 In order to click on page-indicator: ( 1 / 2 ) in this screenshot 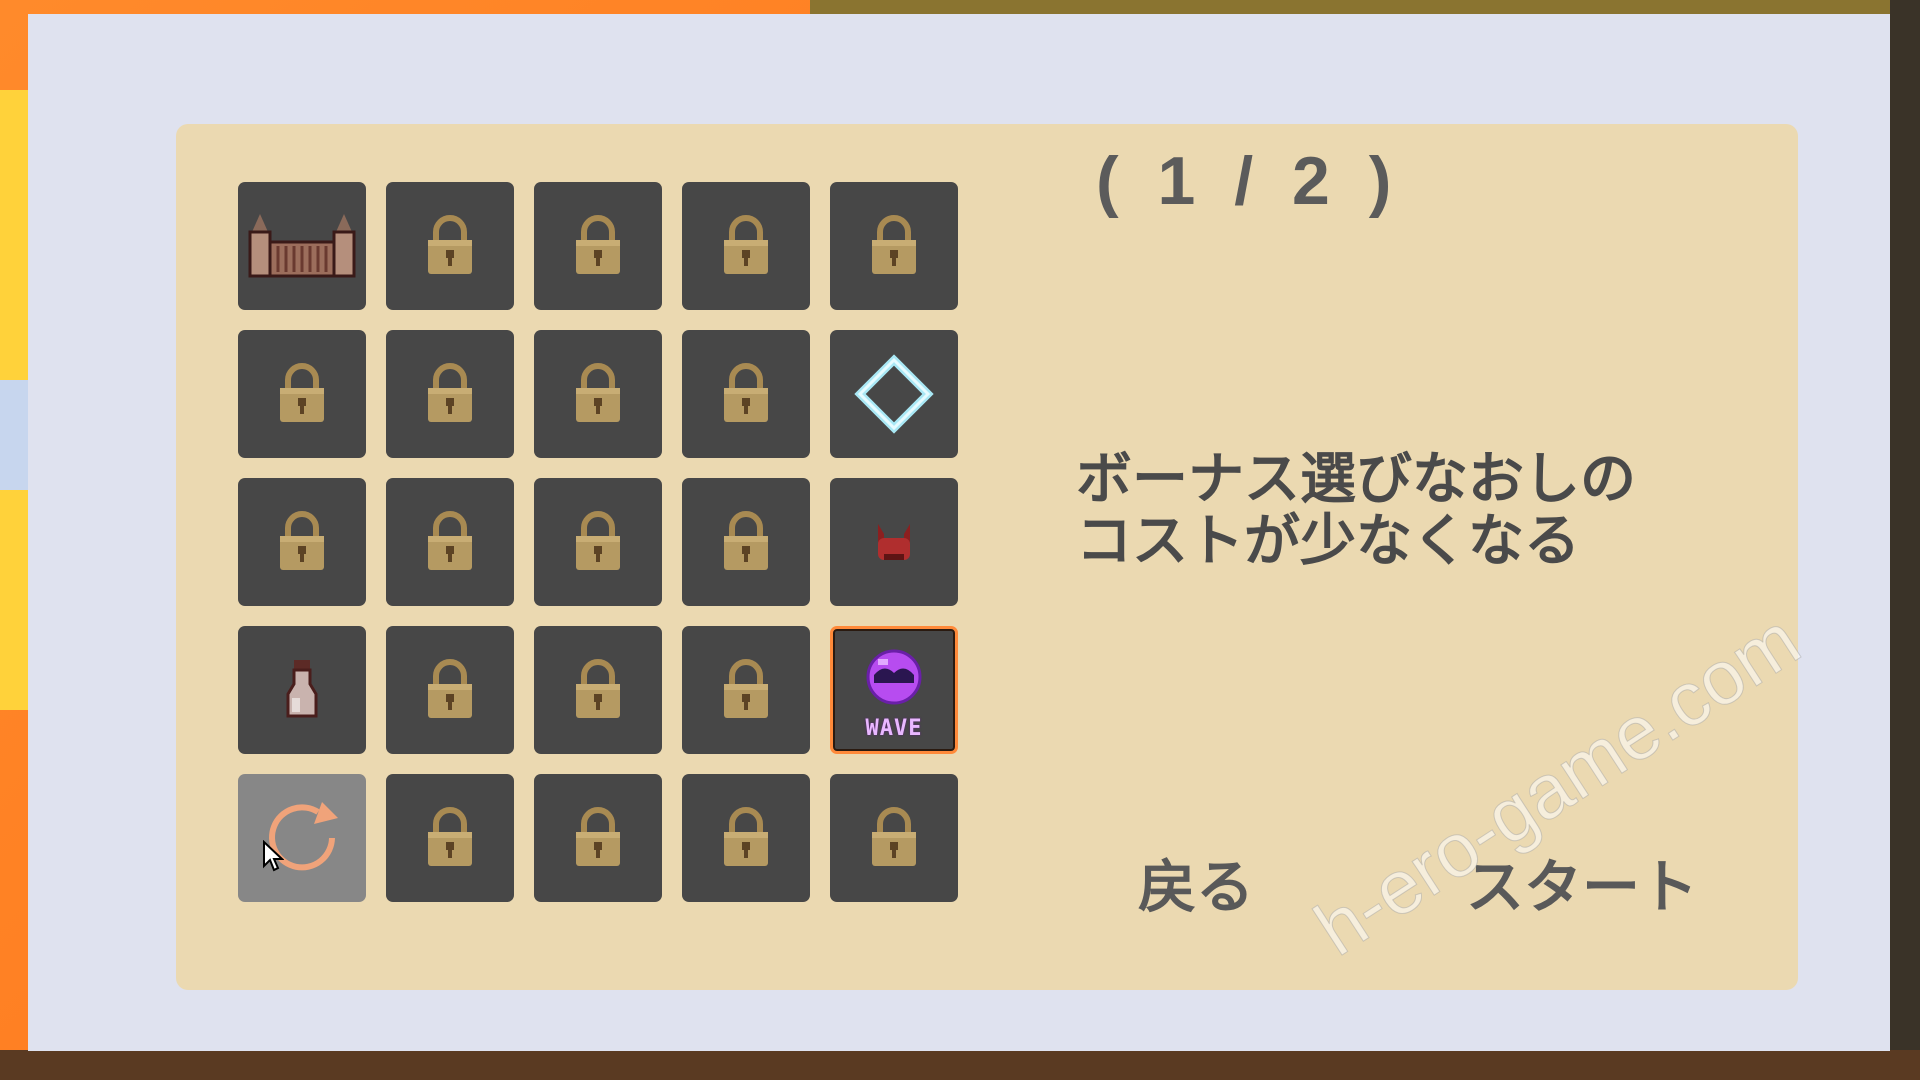, I will do `click(1249, 181)`.